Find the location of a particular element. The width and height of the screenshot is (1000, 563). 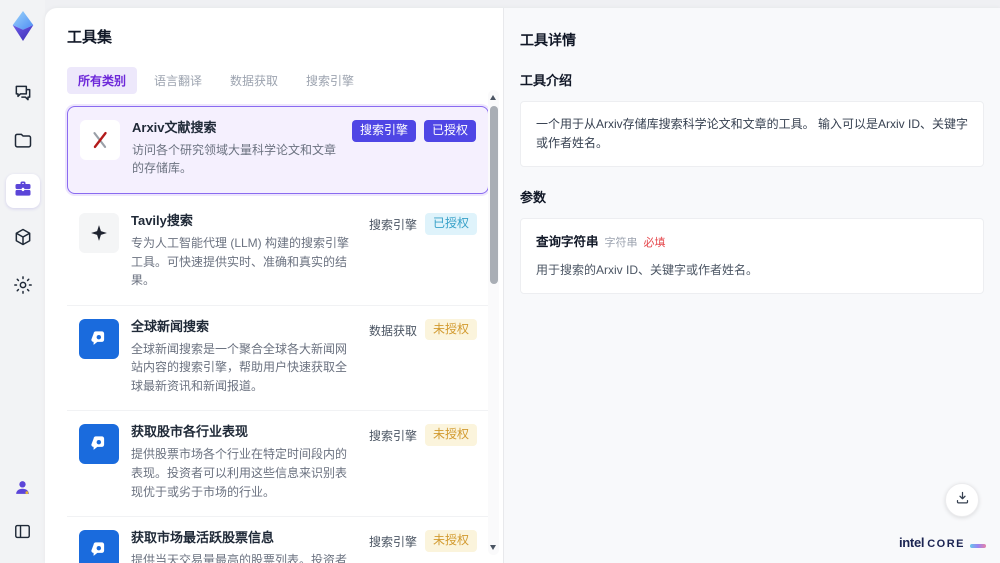

sidebar-item-account is located at coordinates (23, 490).